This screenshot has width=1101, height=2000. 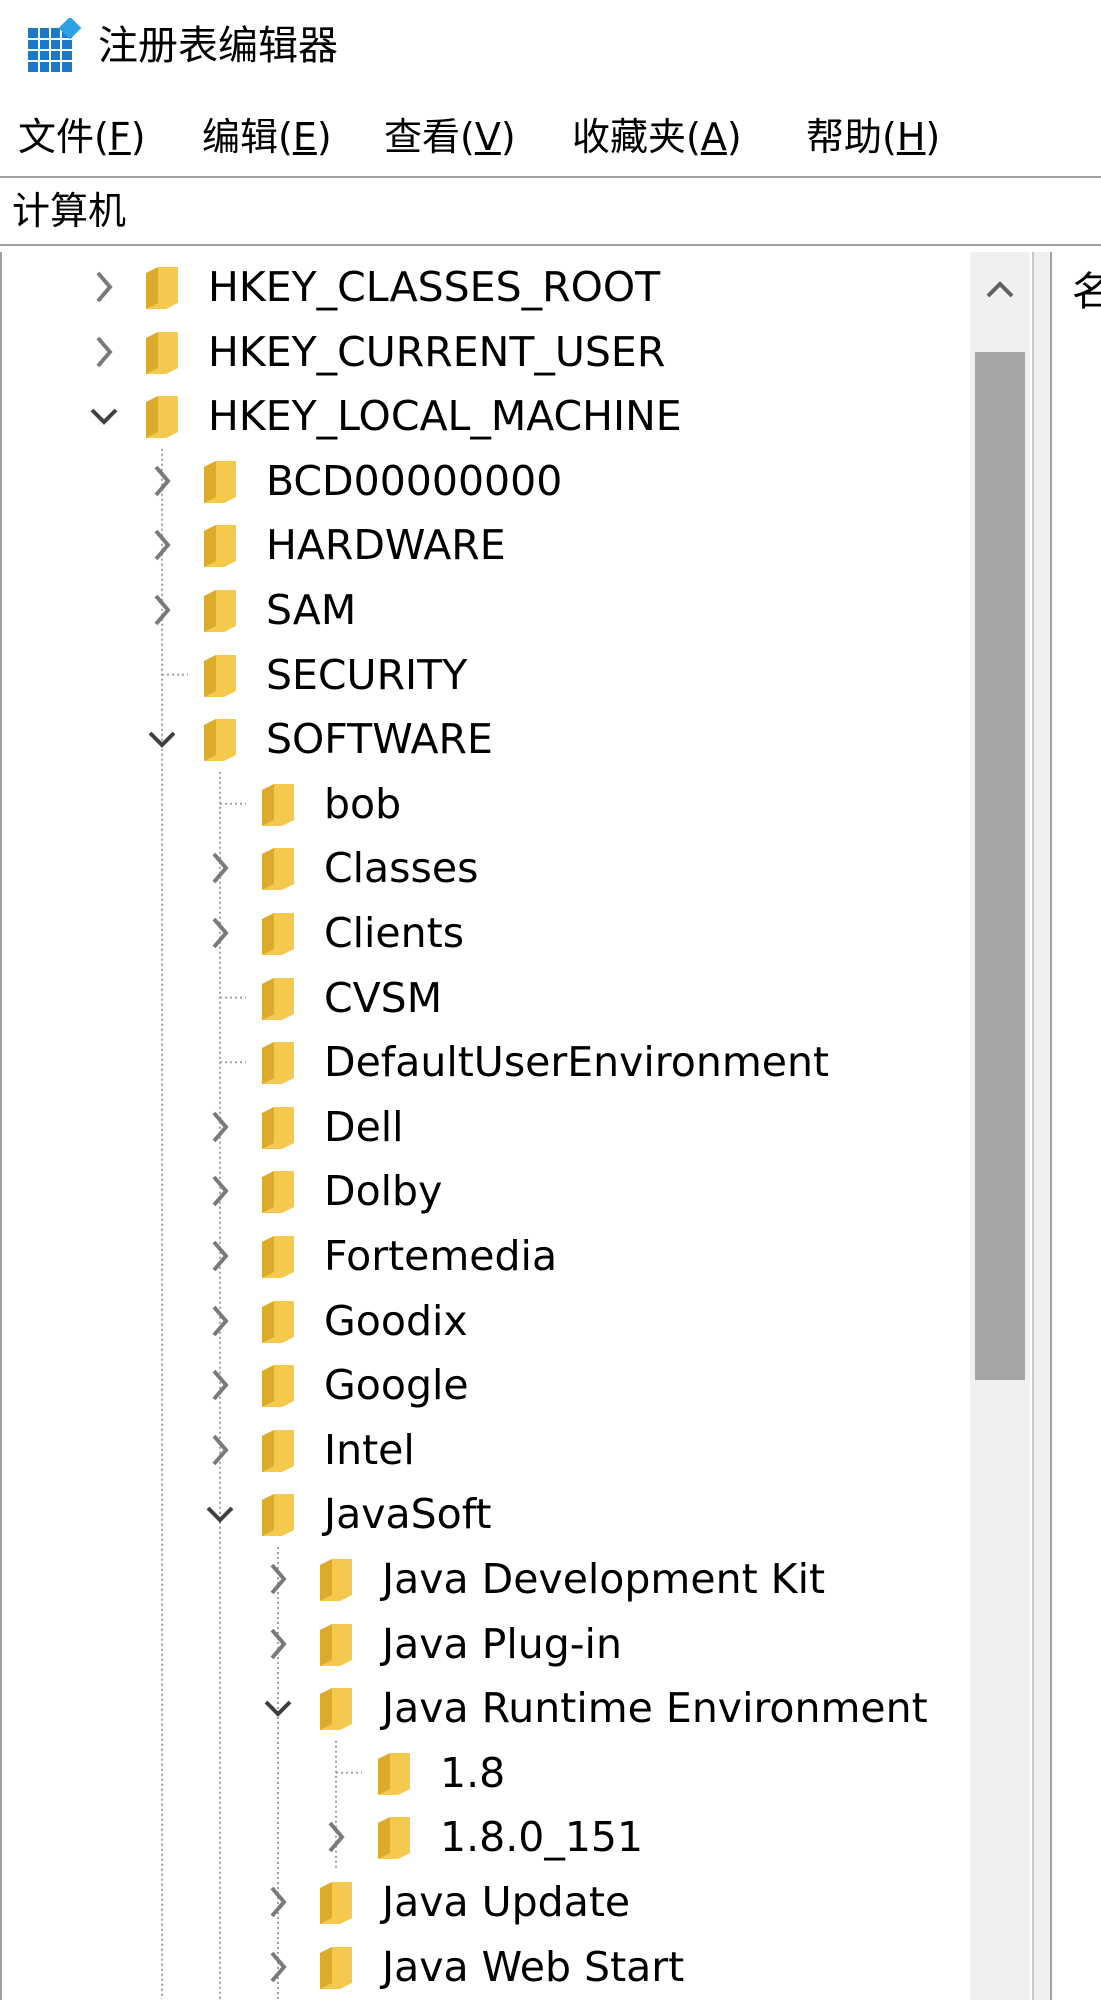 What do you see at coordinates (657, 137) in the screenshot?
I see `menu-favorites: 收藏夹(A)` at bounding box center [657, 137].